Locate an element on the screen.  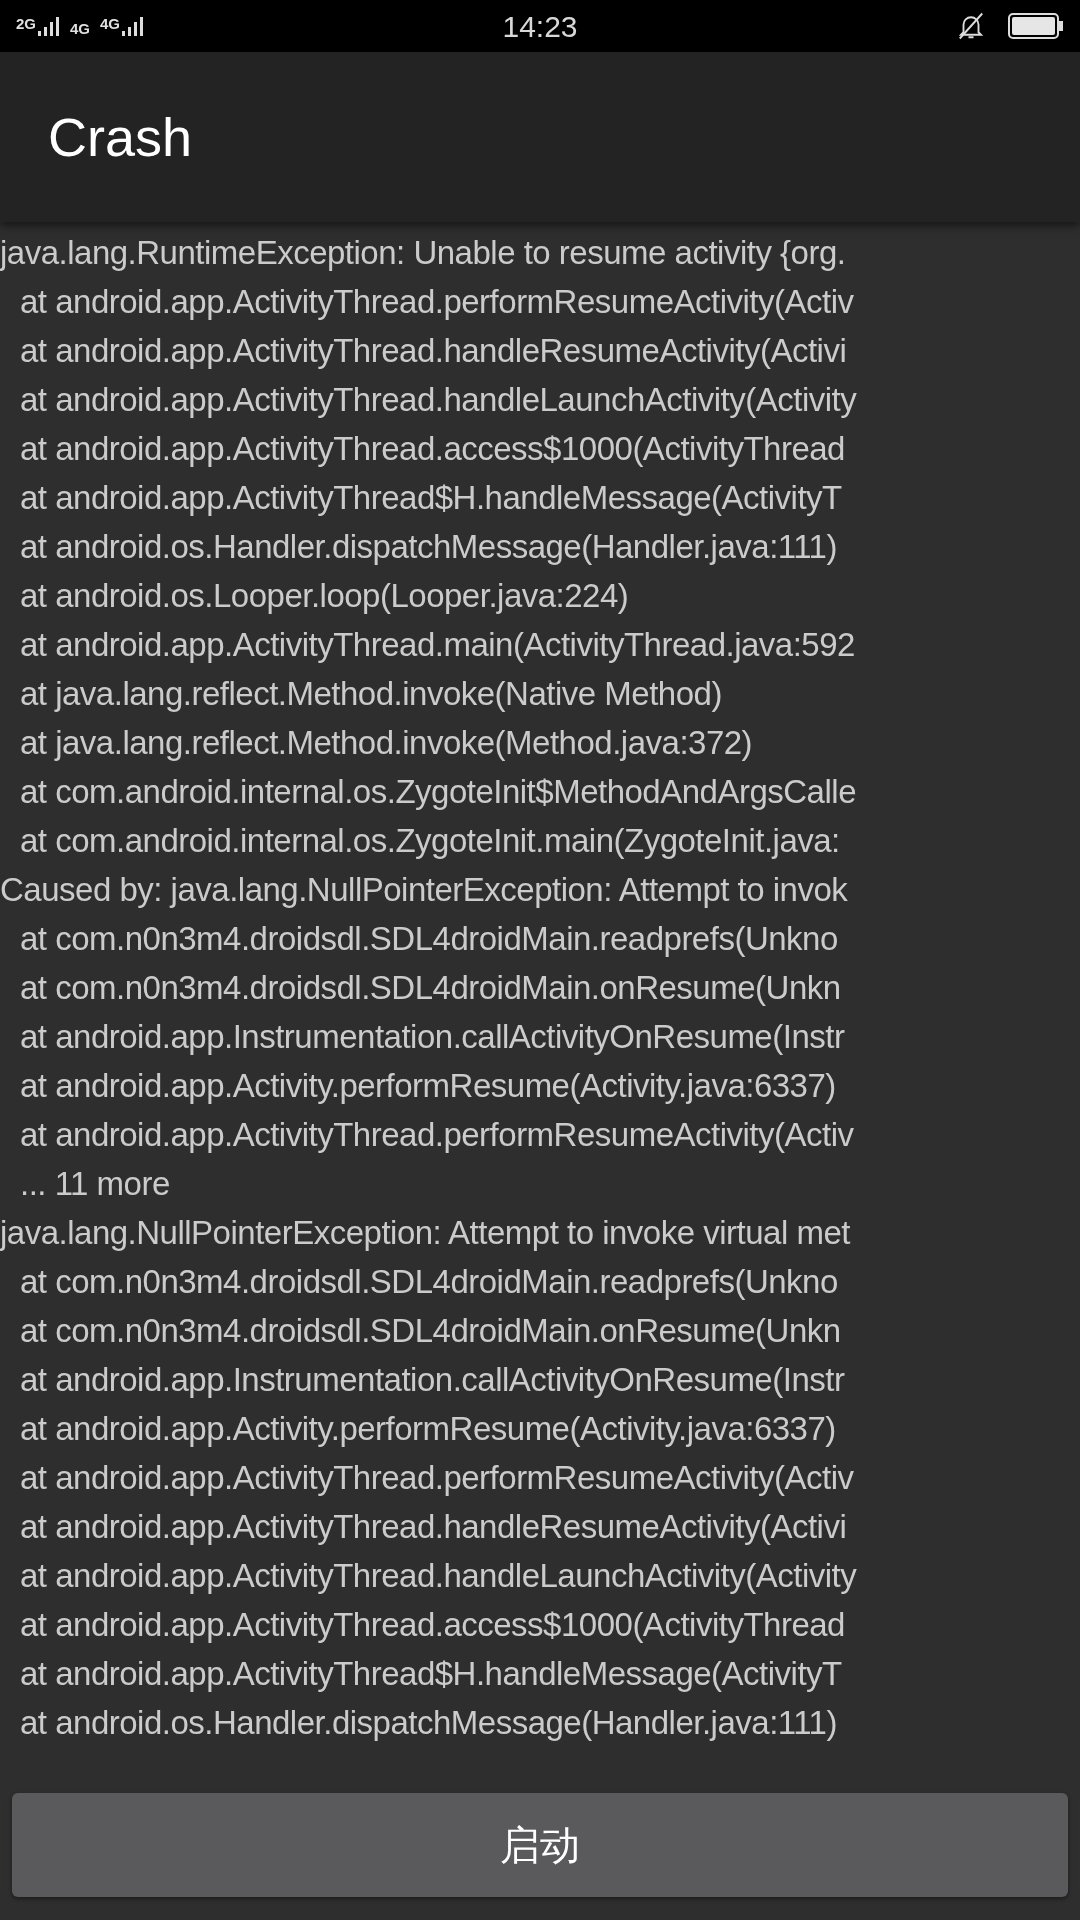
clock: 14:23 is located at coordinates (540, 26).